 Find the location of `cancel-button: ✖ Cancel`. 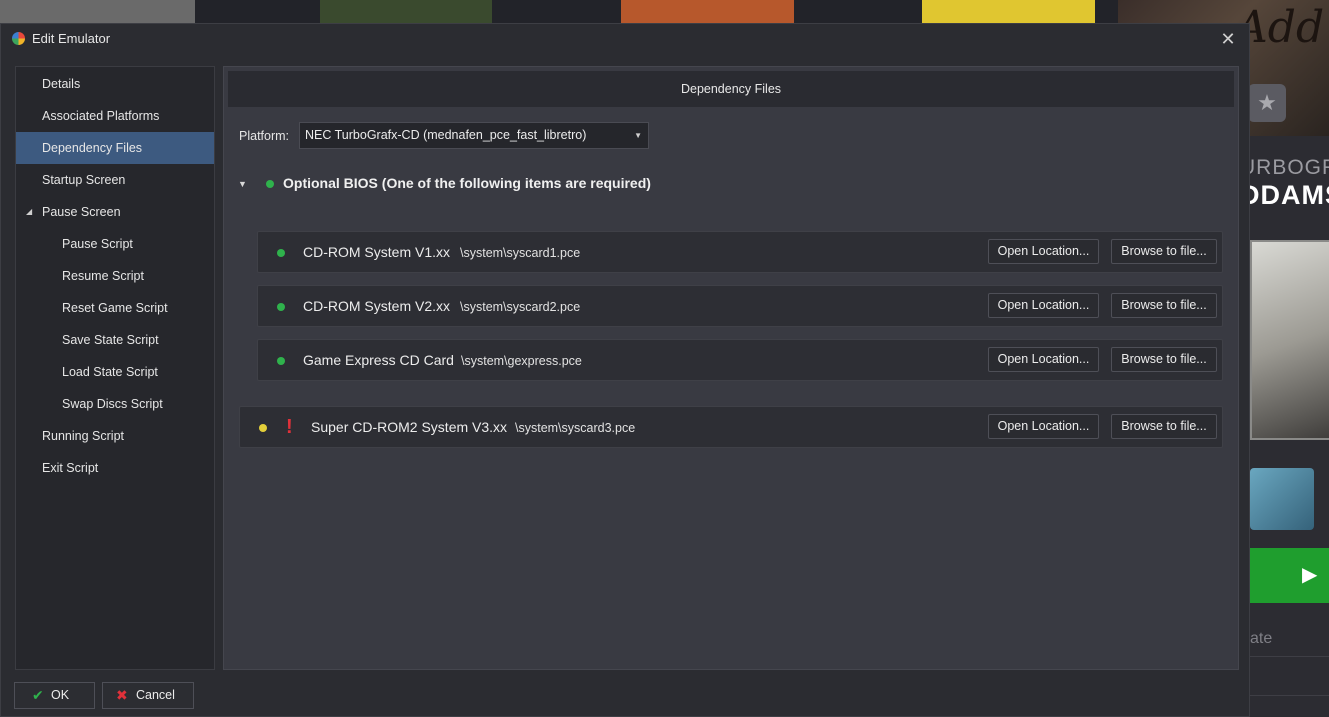

cancel-button: ✖ Cancel is located at coordinates (148, 695).